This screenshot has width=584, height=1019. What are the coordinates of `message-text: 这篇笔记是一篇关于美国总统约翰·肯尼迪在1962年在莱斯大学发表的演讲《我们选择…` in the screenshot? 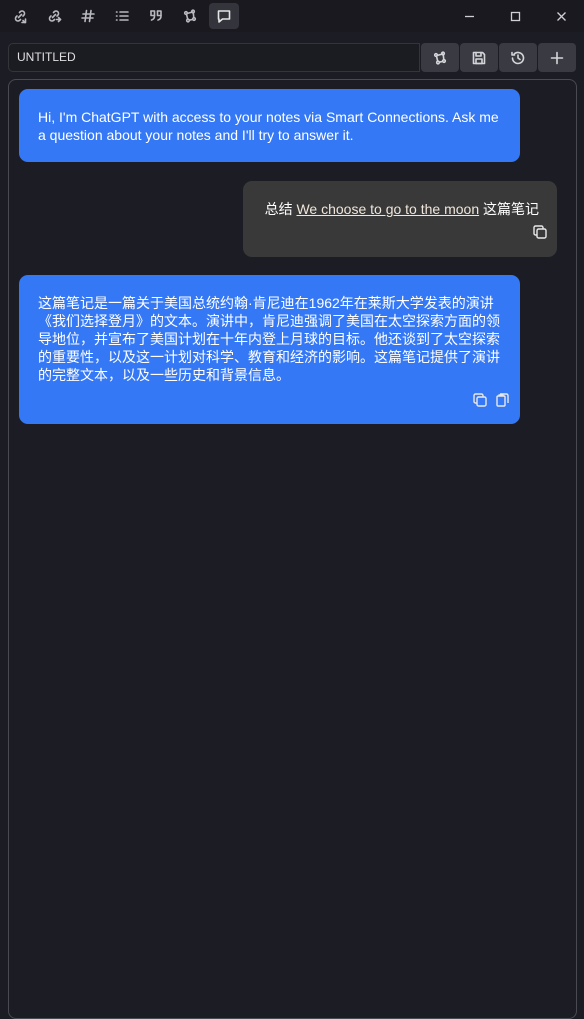 It's located at (269, 339).